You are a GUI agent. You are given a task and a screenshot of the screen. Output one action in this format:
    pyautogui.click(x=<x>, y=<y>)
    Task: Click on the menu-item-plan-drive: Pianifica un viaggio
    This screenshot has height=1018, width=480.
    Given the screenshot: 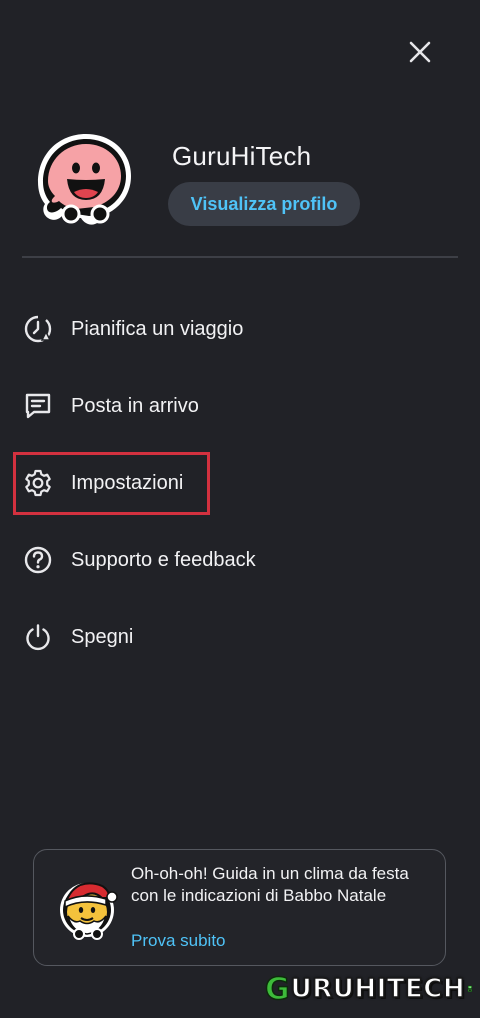 What is the action you would take?
    pyautogui.click(x=132, y=329)
    